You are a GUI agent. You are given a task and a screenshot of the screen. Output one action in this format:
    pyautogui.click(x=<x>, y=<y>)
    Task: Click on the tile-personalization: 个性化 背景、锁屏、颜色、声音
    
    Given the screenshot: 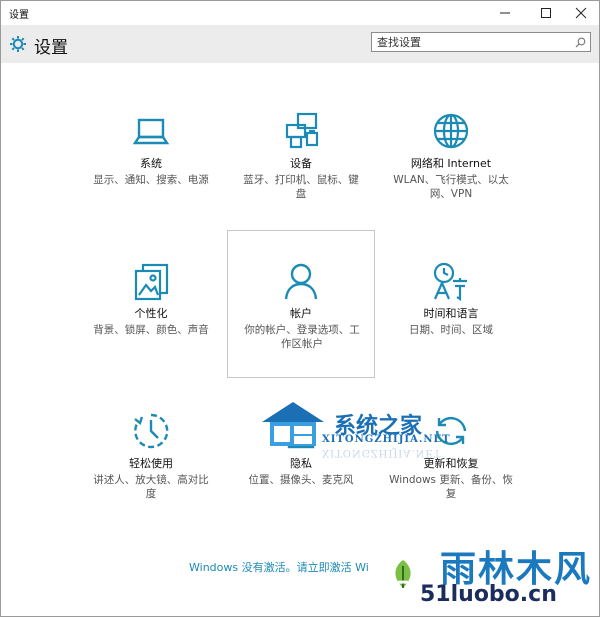 What is the action you would take?
    pyautogui.click(x=151, y=305)
    